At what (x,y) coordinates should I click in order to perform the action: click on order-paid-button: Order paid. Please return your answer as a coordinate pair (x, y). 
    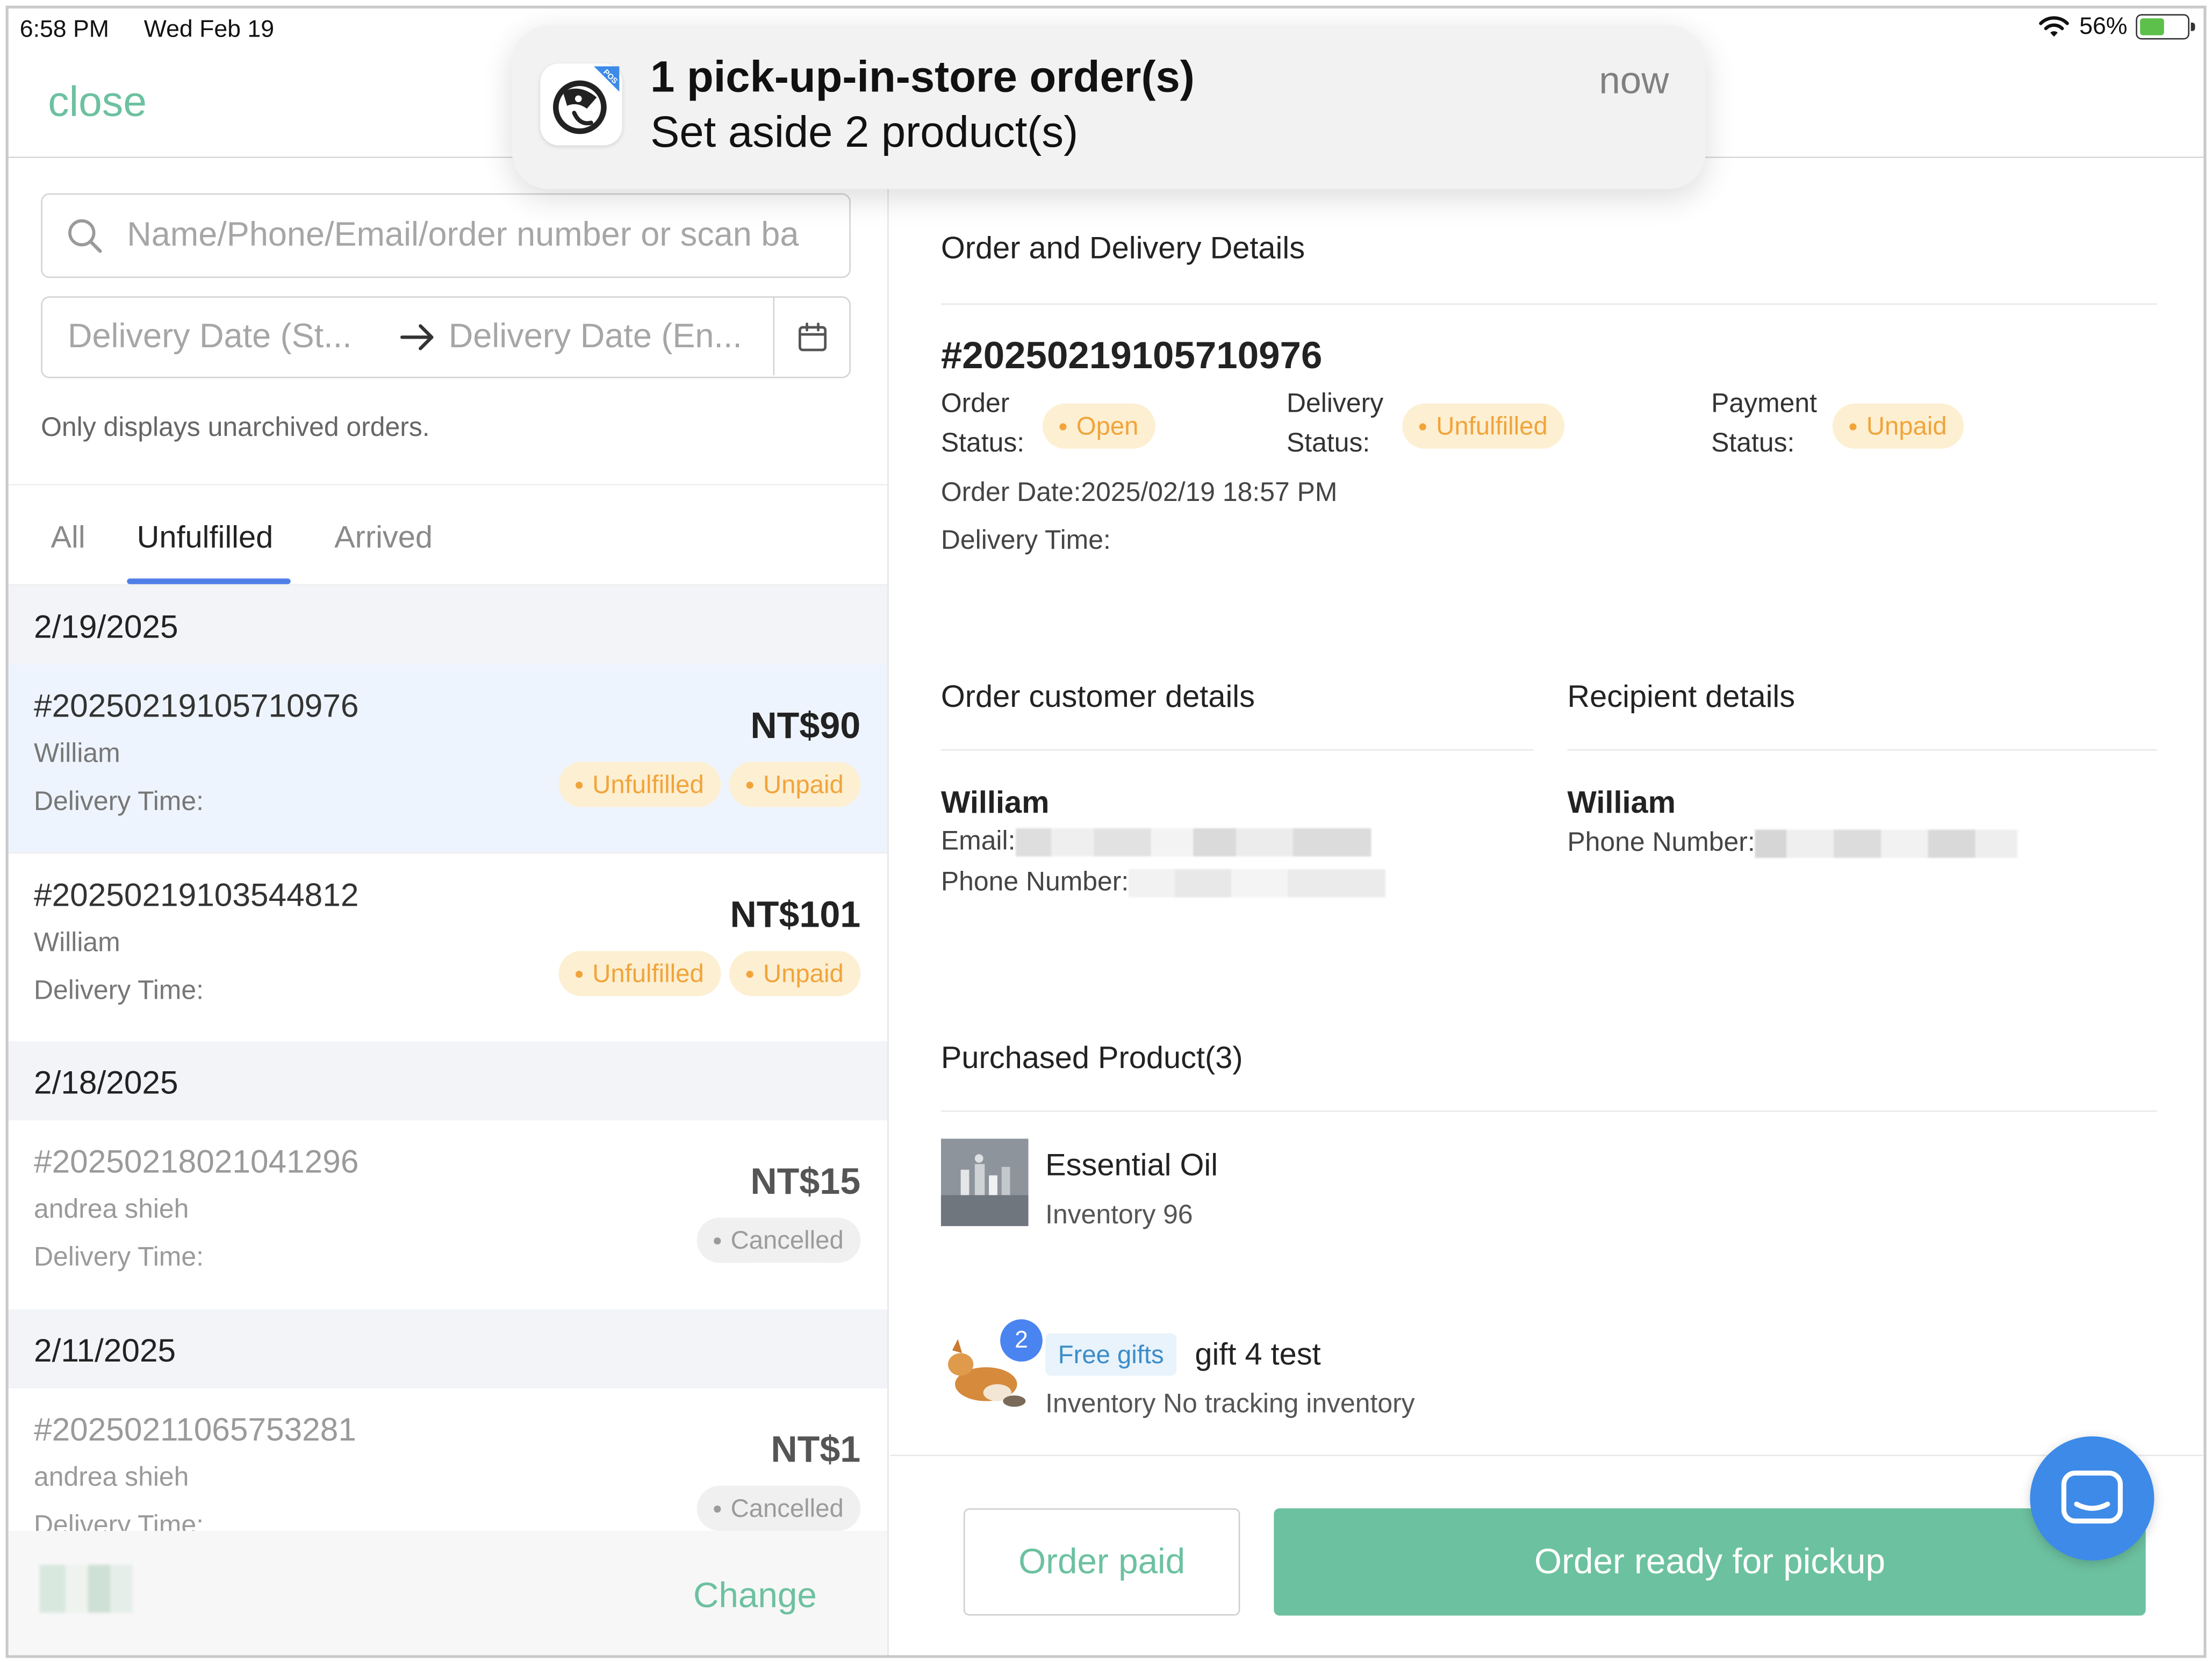
    Looking at the image, I should click on (1101, 1562).